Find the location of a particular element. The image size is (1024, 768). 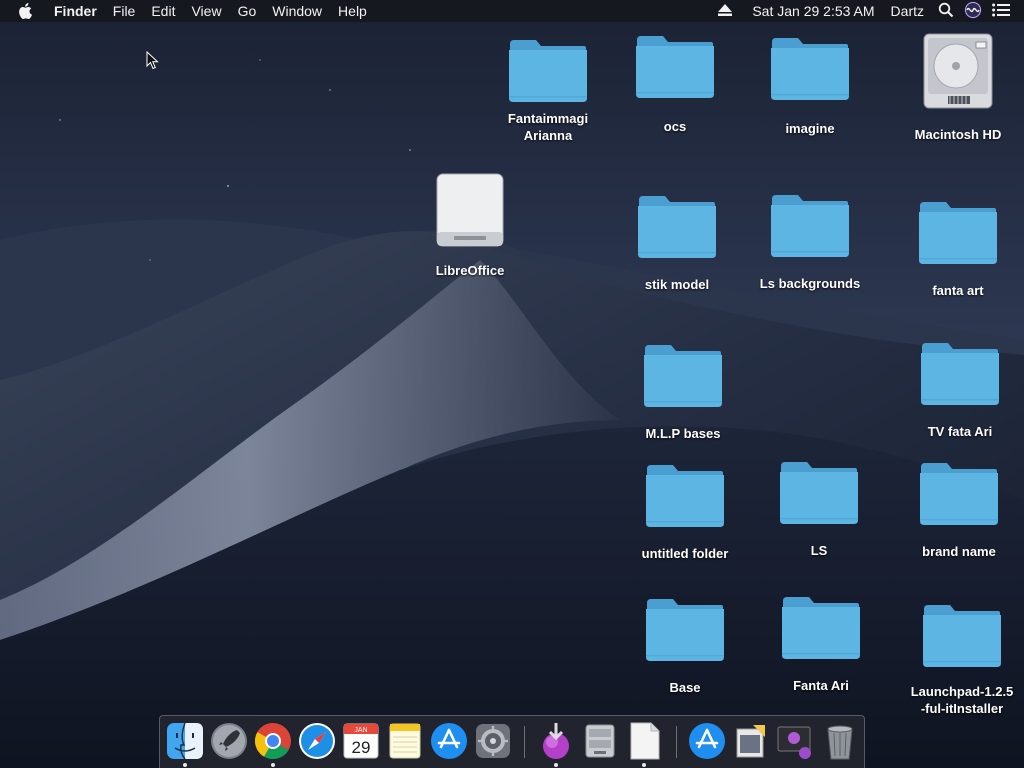

menu-edit: Edit is located at coordinates (163, 11).